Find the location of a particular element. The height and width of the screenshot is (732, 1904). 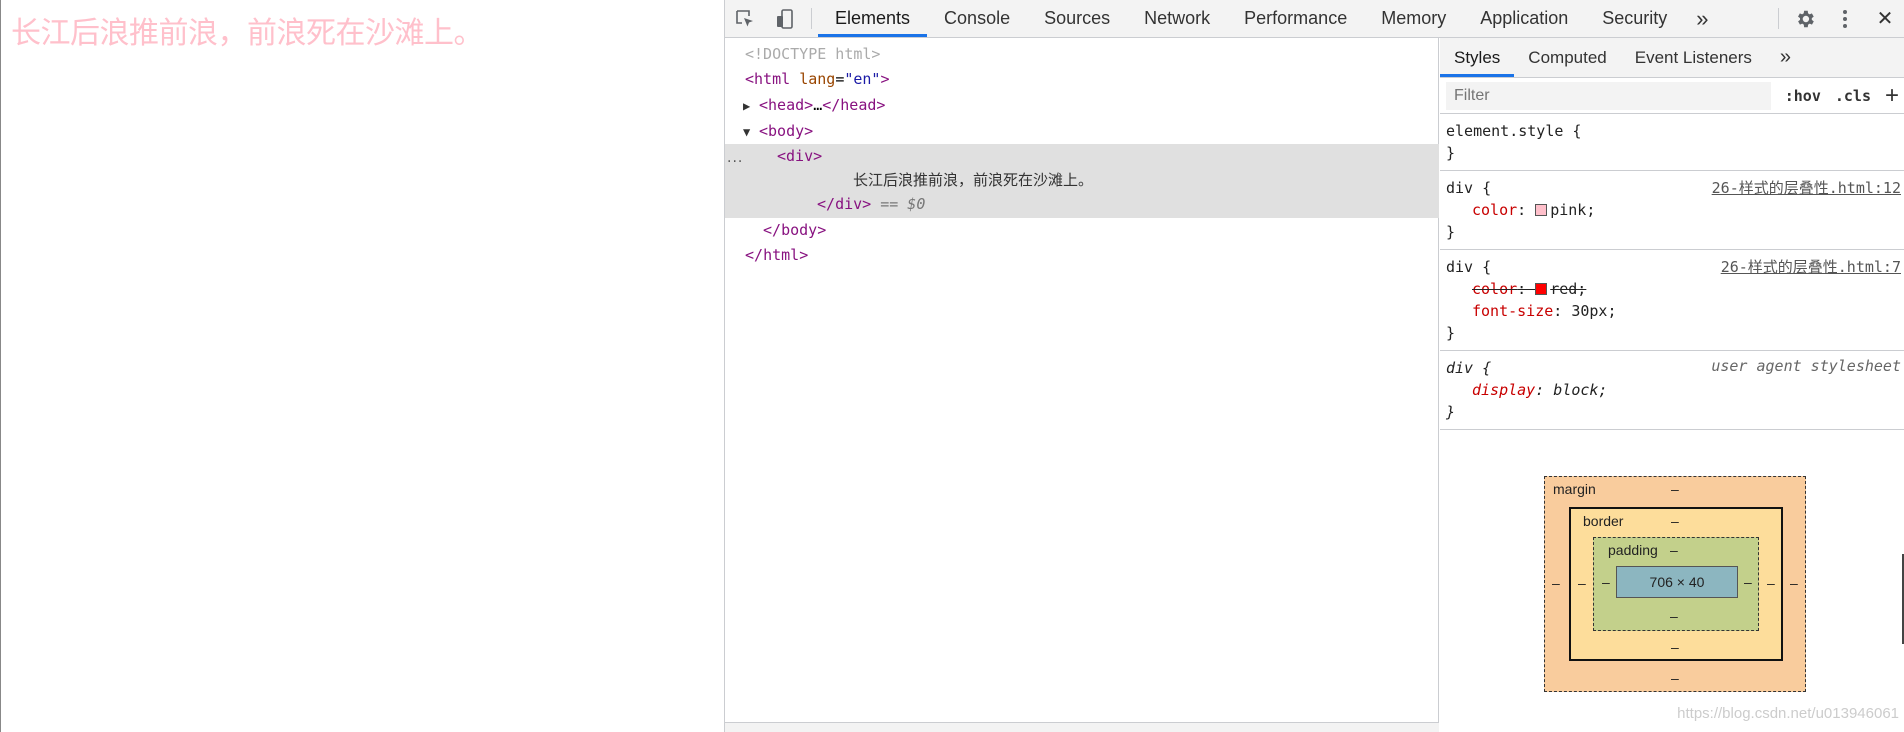

css-property: display: block; is located at coordinates (1672, 390).